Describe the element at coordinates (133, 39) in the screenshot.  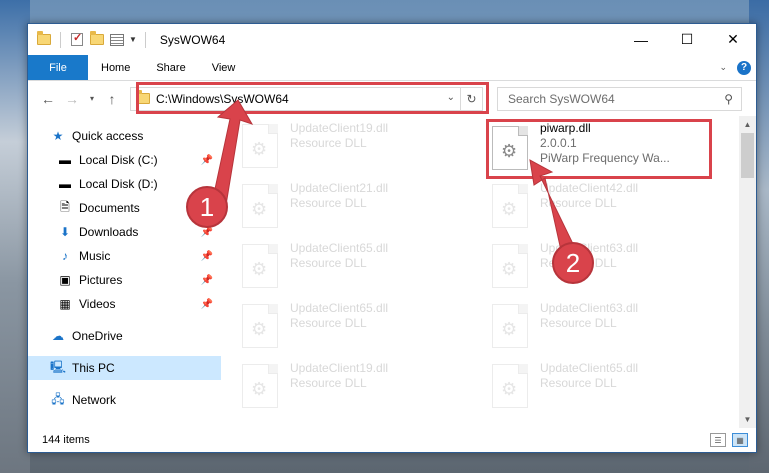
I see `customize-toolbar-chevron-icon: ▼` at that location.